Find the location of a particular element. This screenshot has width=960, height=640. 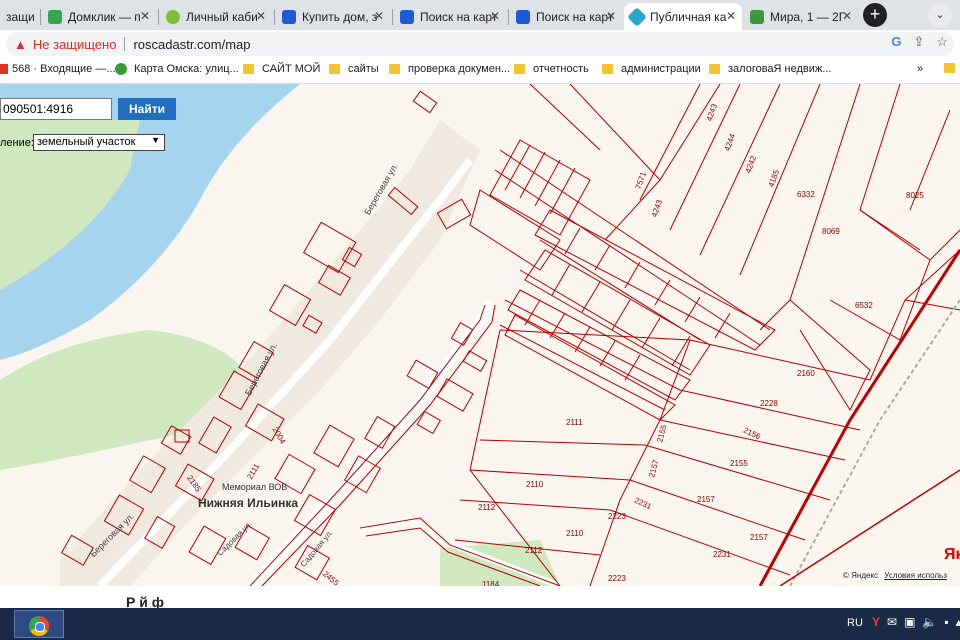

bookmark-label: администрации is located at coordinates (661, 69).